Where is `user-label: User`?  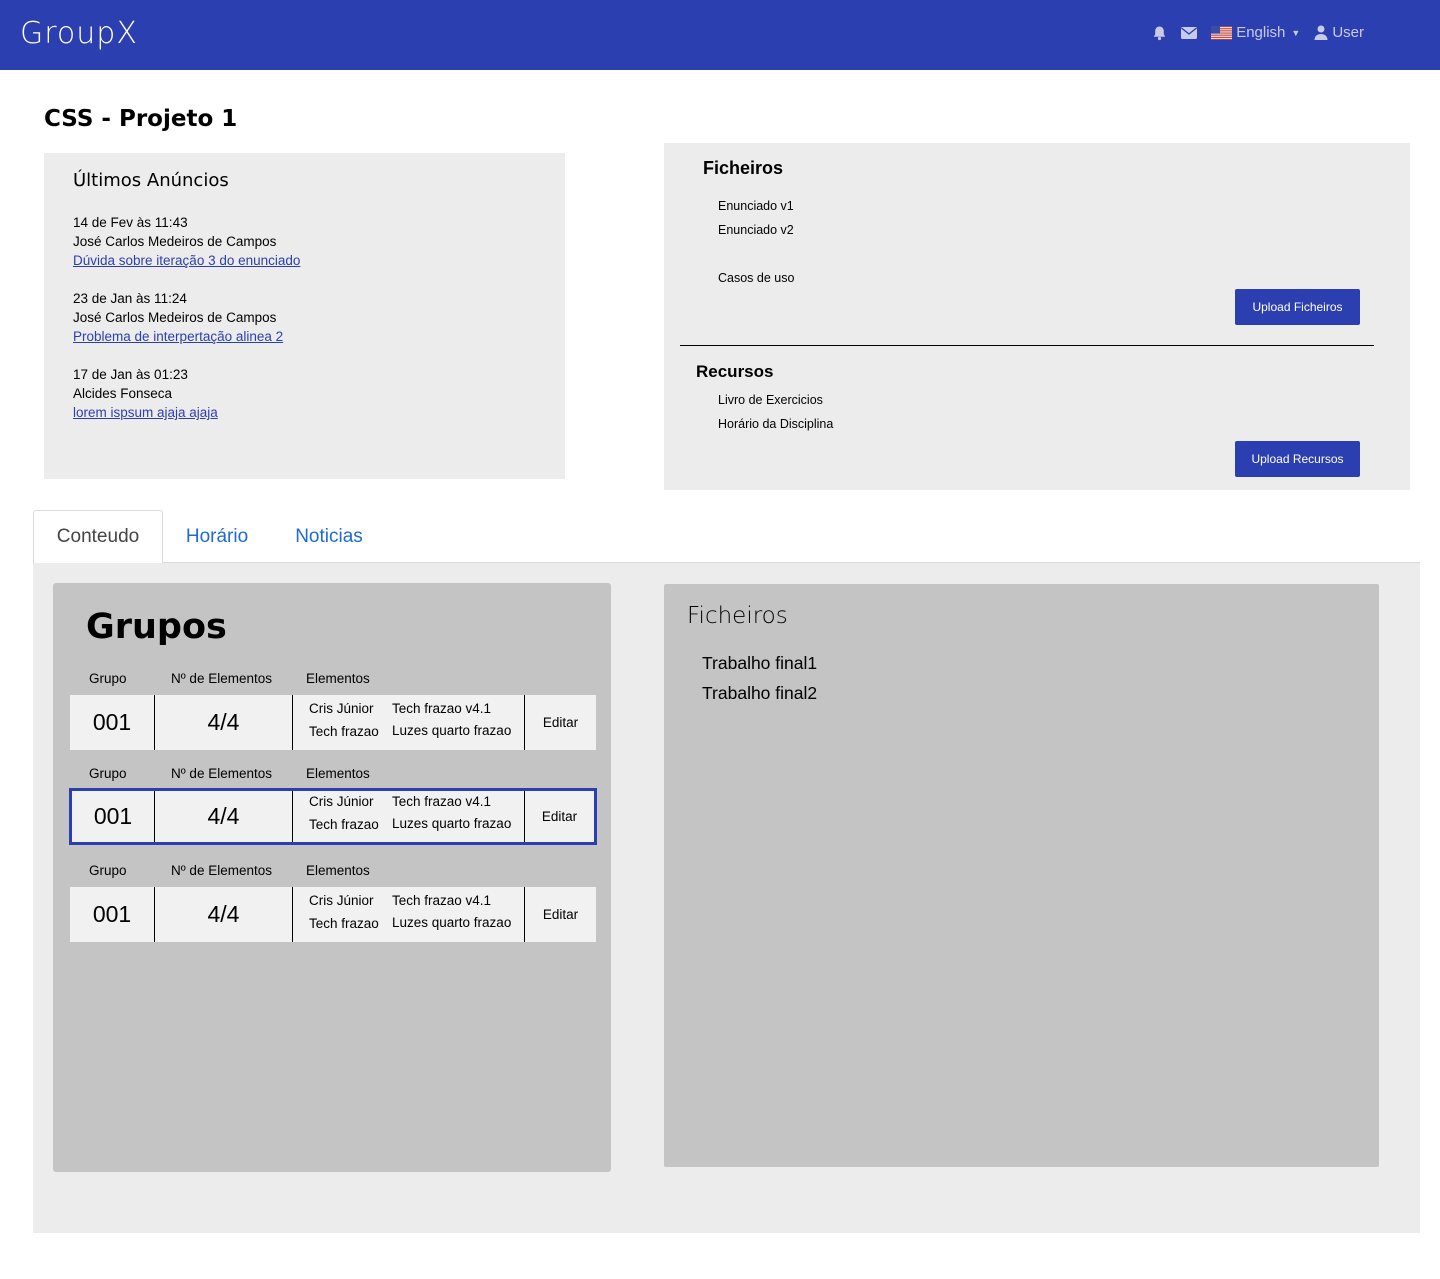
user-label: User is located at coordinates (1348, 32).